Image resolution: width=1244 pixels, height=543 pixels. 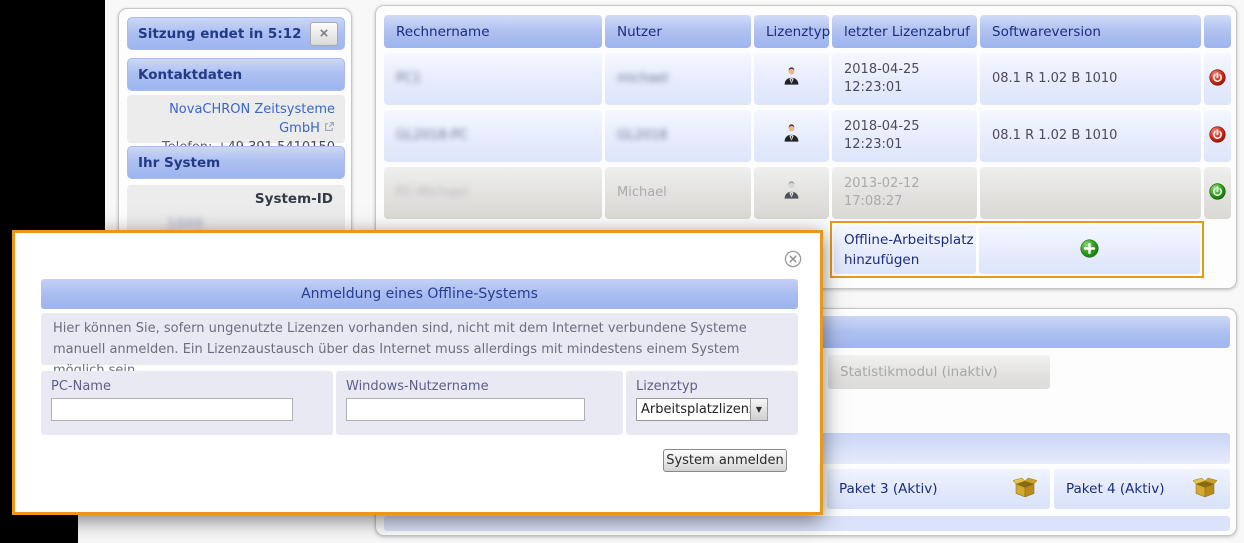 I want to click on chevron-down-icon: ▼, so click(x=758, y=409).